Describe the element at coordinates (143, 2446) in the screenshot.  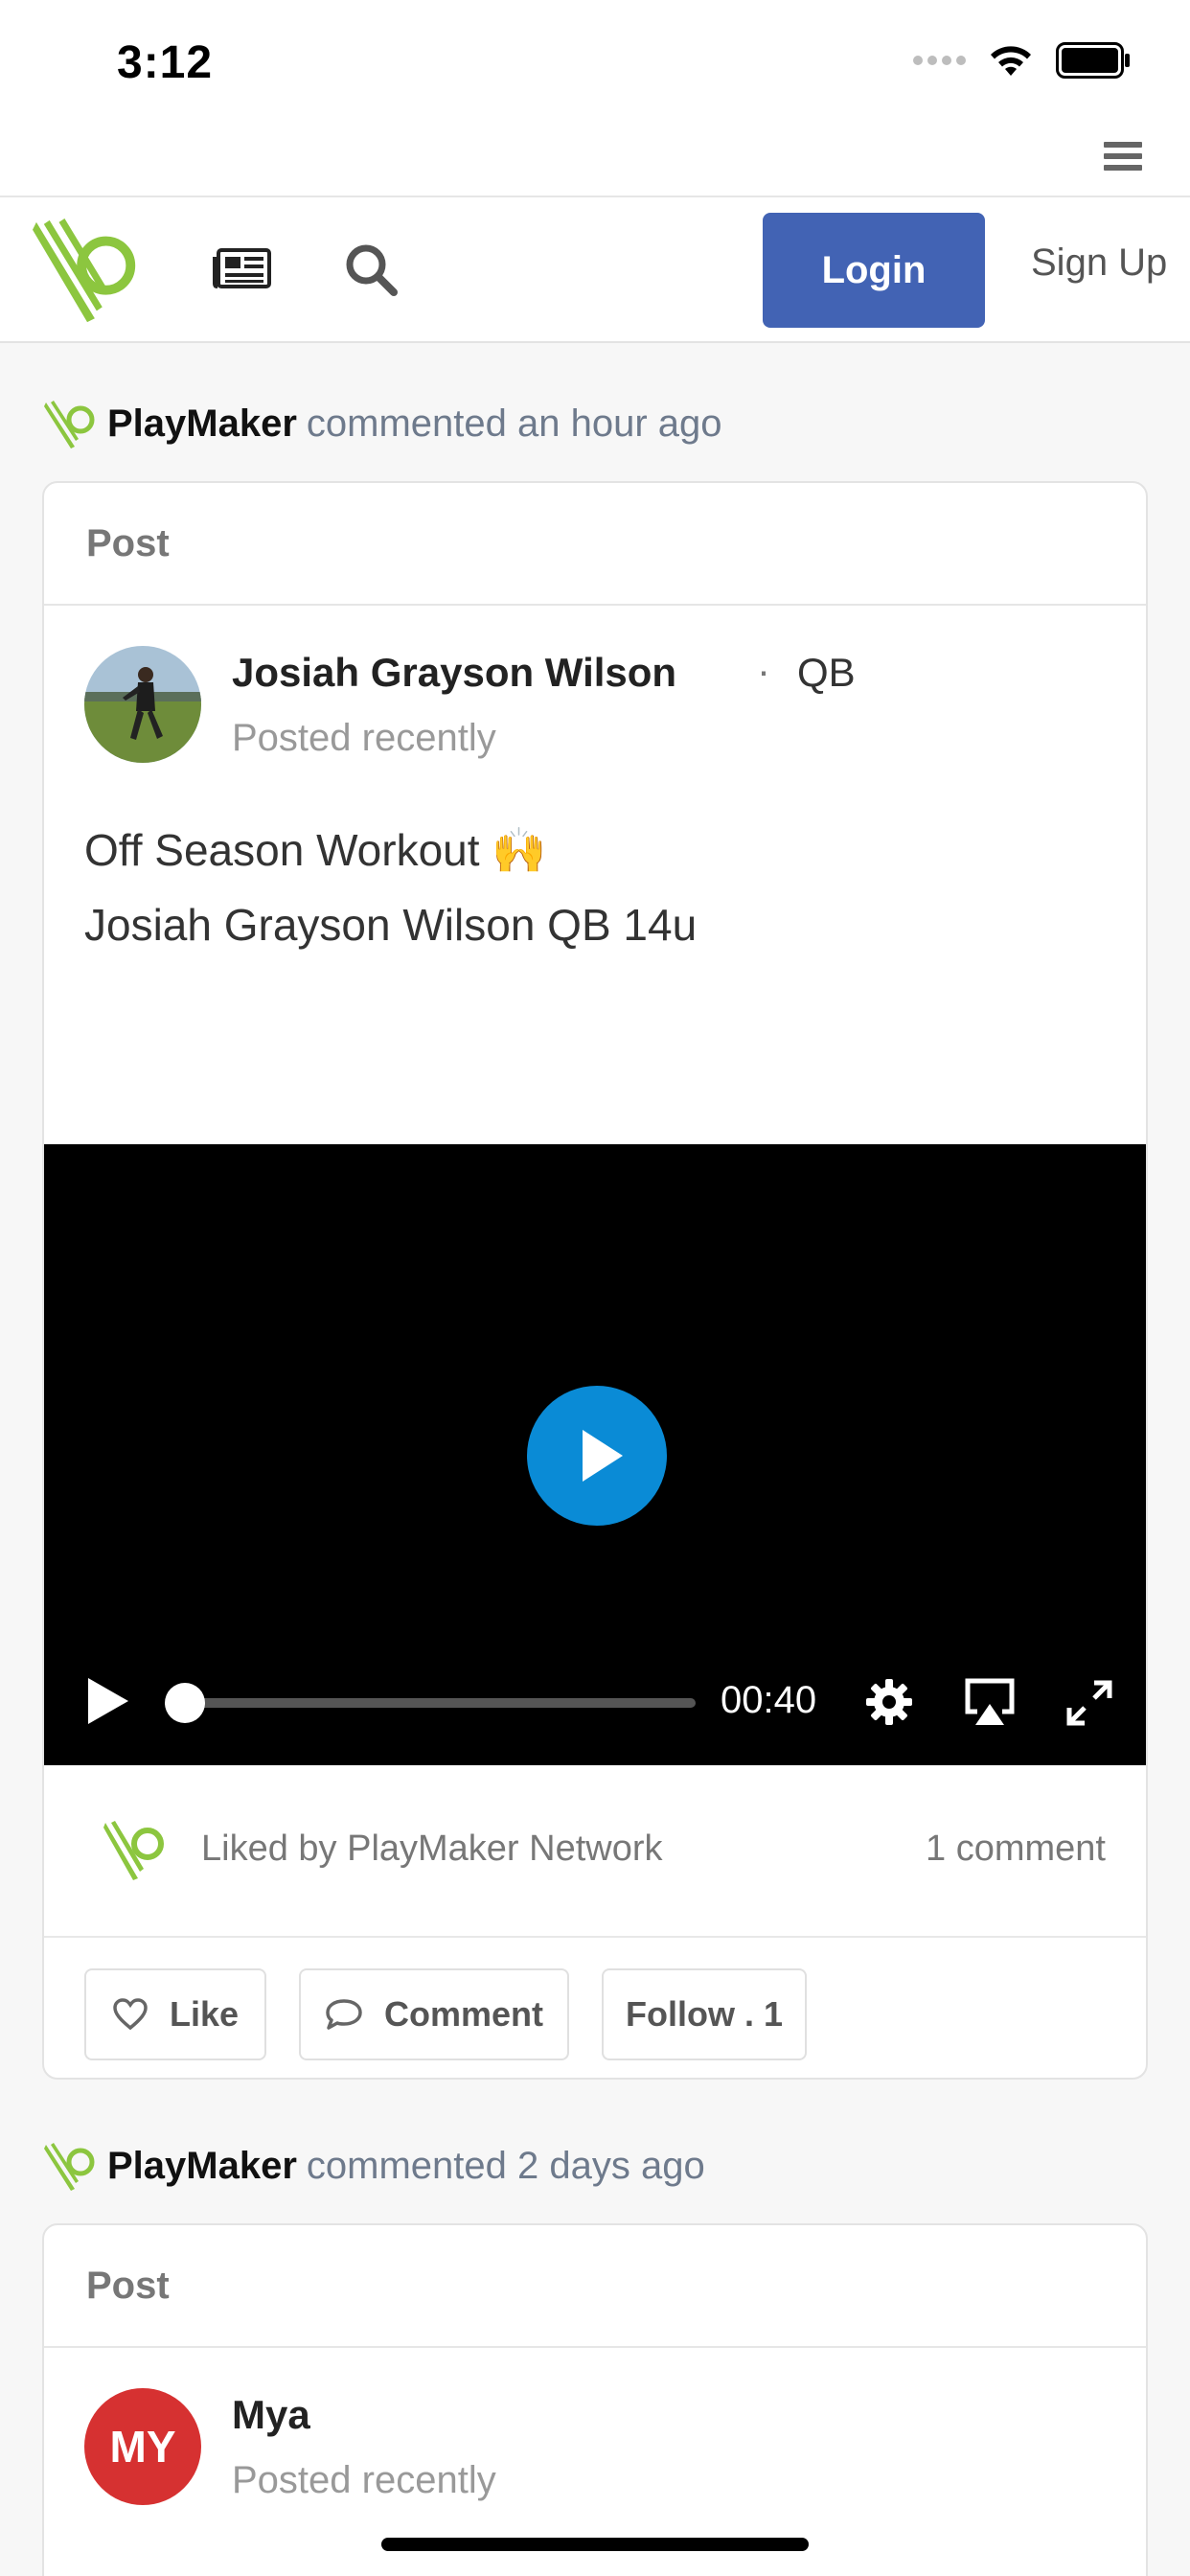
I see `avatar: MY` at that location.